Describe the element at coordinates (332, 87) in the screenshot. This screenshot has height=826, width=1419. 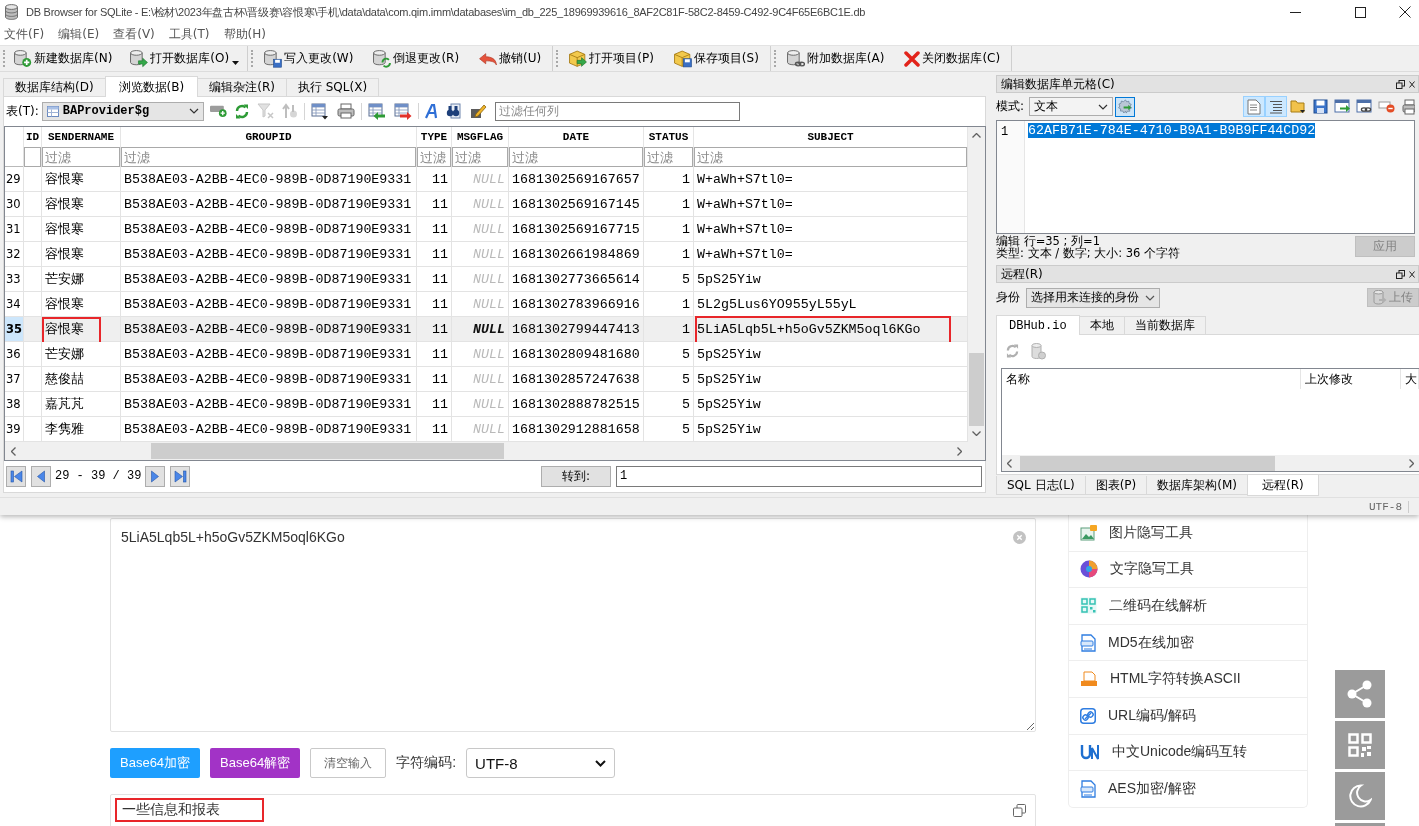
I see `tab: 执行 SQL(X)` at that location.